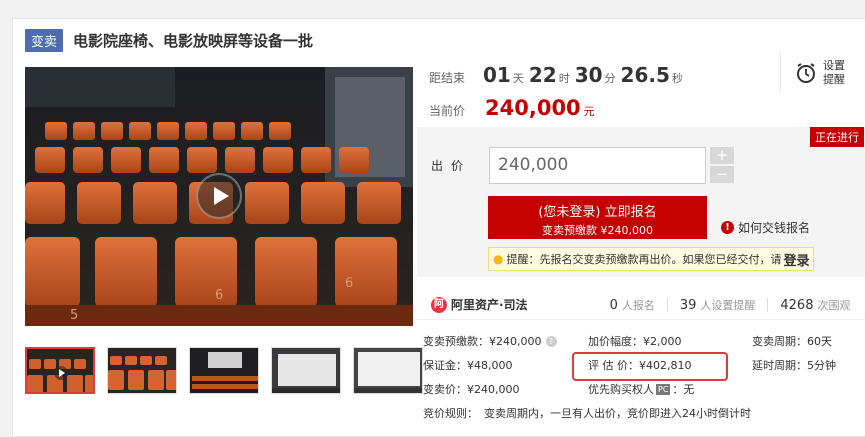 This screenshot has width=865, height=437. I want to click on countdown-seconds-unit: 秒, so click(677, 78).